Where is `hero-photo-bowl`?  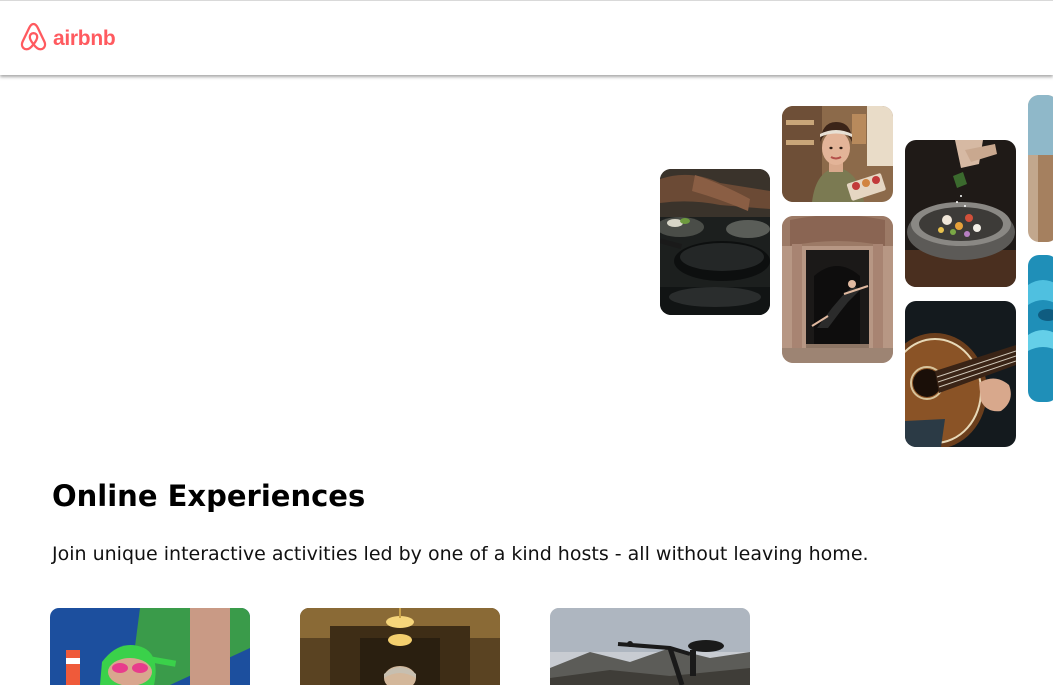
hero-photo-bowl is located at coordinates (960, 213).